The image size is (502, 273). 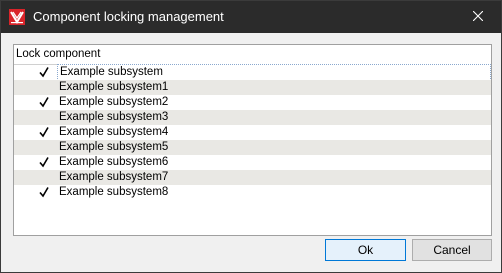 What do you see at coordinates (452, 250) in the screenshot?
I see `cancel-button: Cancel` at bounding box center [452, 250].